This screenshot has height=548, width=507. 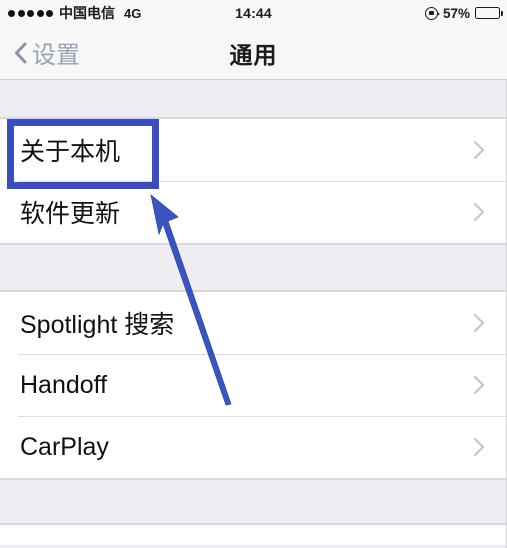 I want to click on rotation-lock-icon, so click(x=432, y=13).